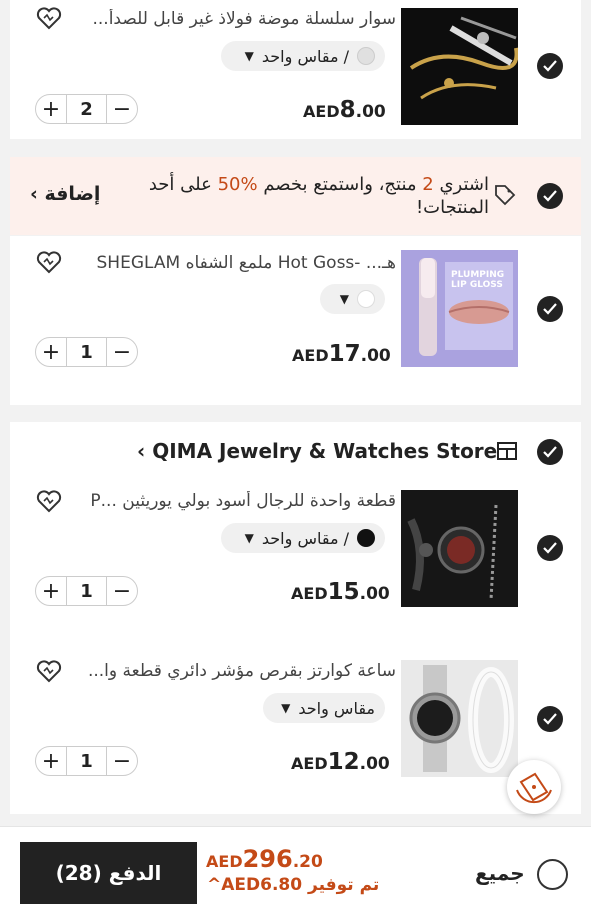 The image size is (591, 909). I want to click on promo-add-label: إضافة, so click(72, 194).